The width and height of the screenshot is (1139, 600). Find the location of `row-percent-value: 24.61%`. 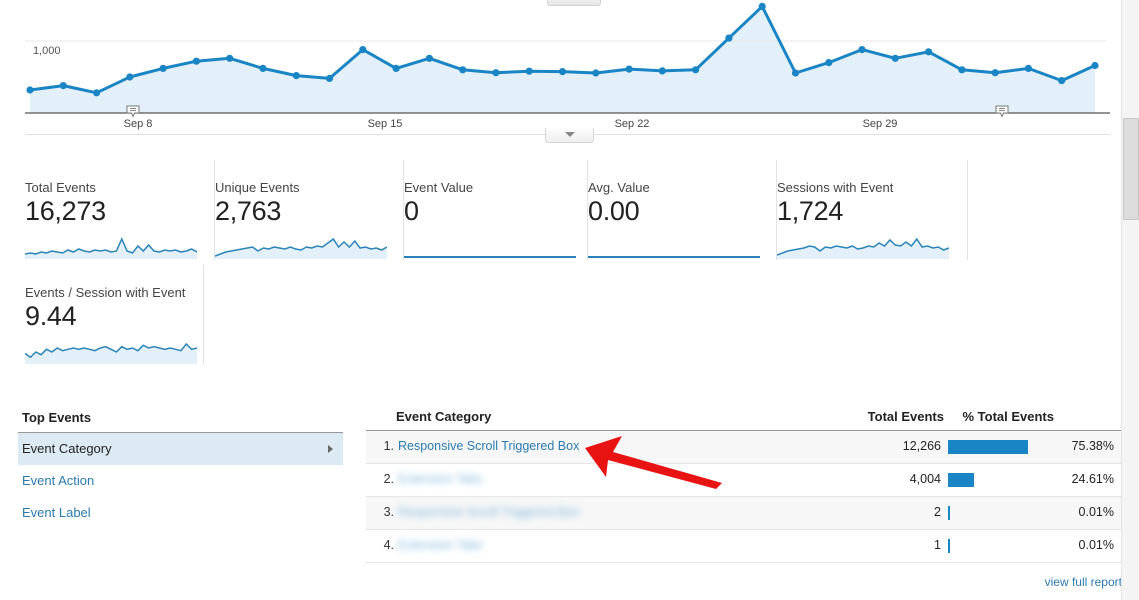

row-percent-value: 24.61% is located at coordinates (1092, 479).